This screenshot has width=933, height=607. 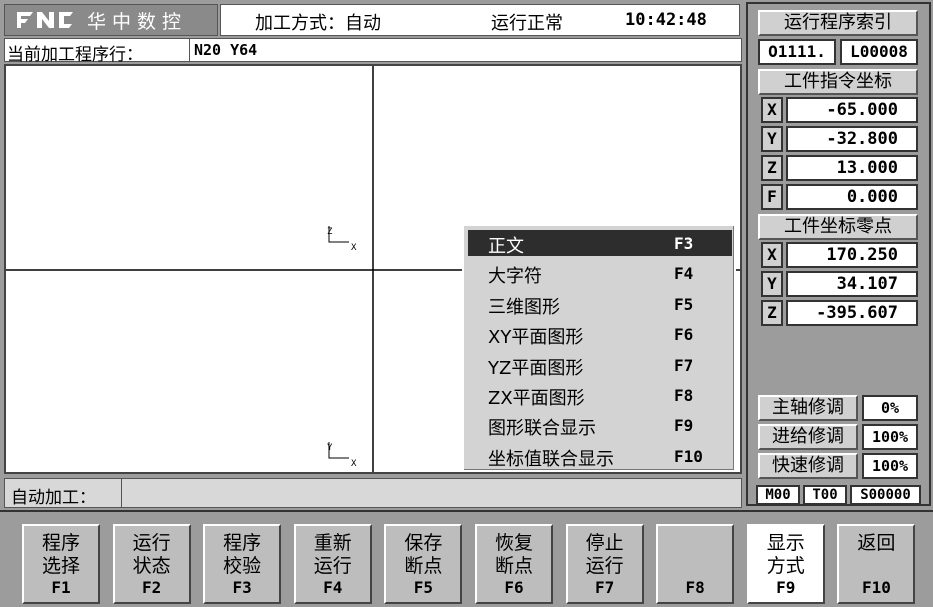 What do you see at coordinates (61, 587) in the screenshot?
I see `softkey-function-key: F1` at bounding box center [61, 587].